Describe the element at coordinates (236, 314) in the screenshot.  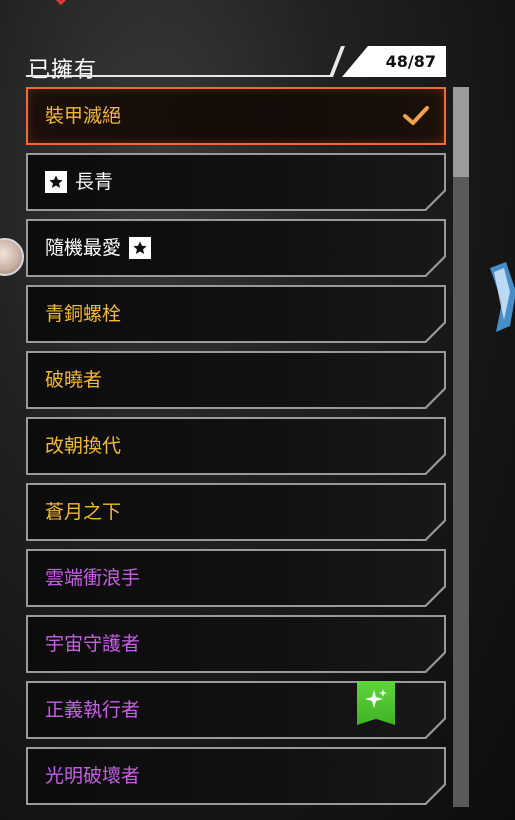
I see `list-item: 青銅螺栓` at that location.